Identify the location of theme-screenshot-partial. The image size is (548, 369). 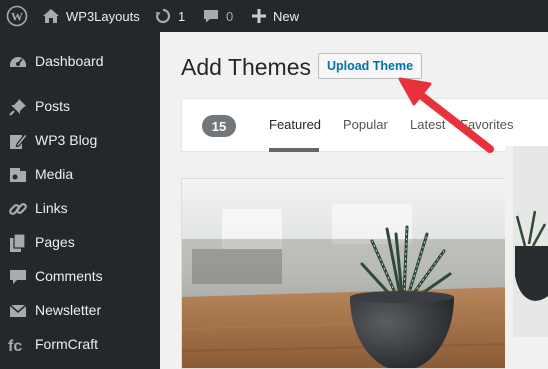
(526, 257).